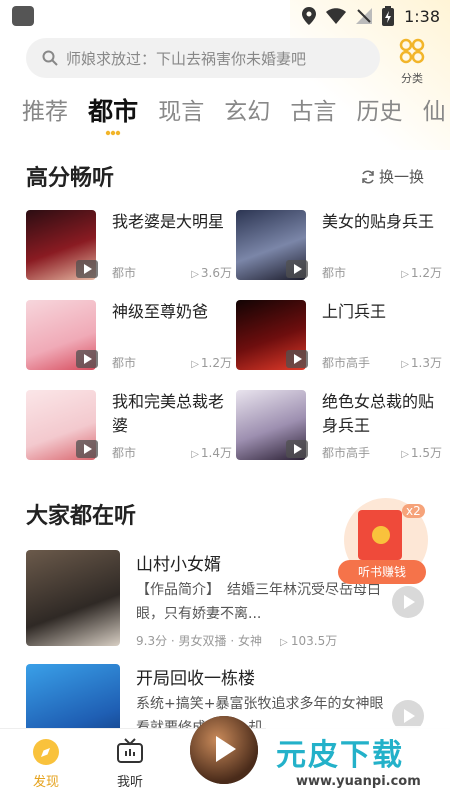  I want to click on watermark: 元皮下载 www.yuanpi.com, so click(358, 763).